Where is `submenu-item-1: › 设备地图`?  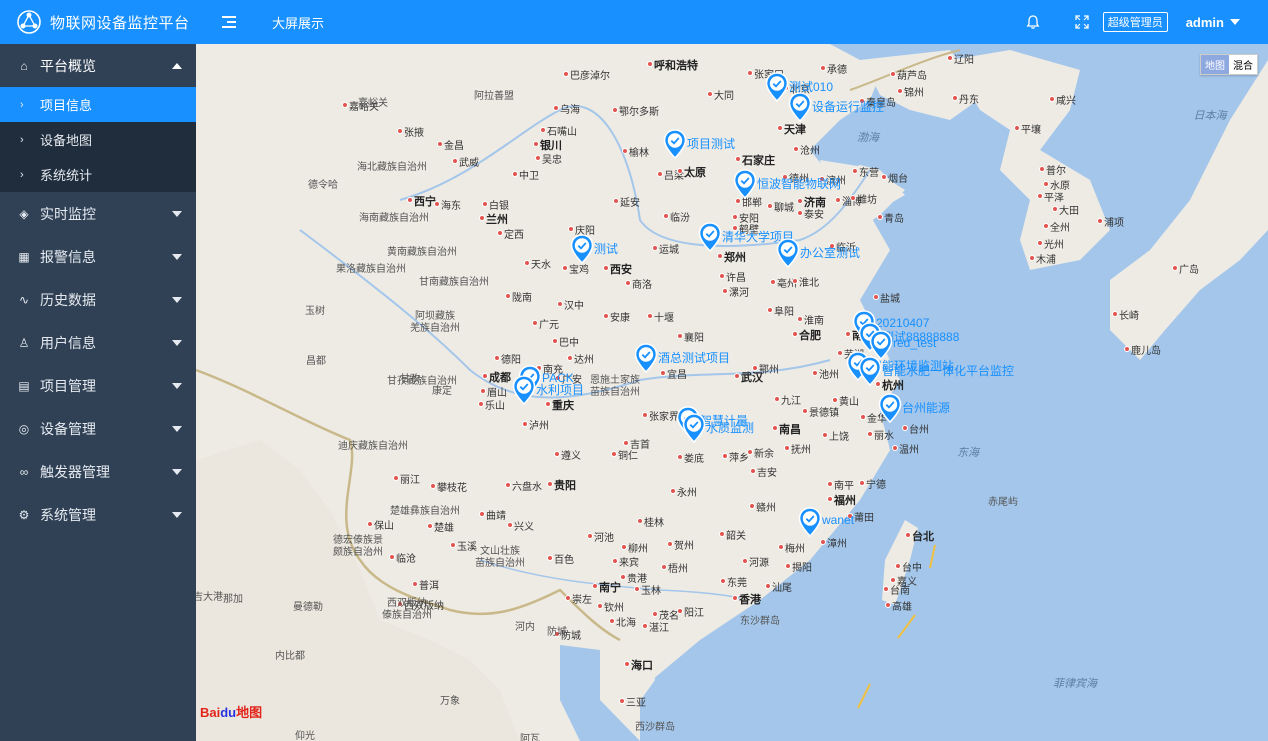 submenu-item-1: › 设备地图 is located at coordinates (98, 139).